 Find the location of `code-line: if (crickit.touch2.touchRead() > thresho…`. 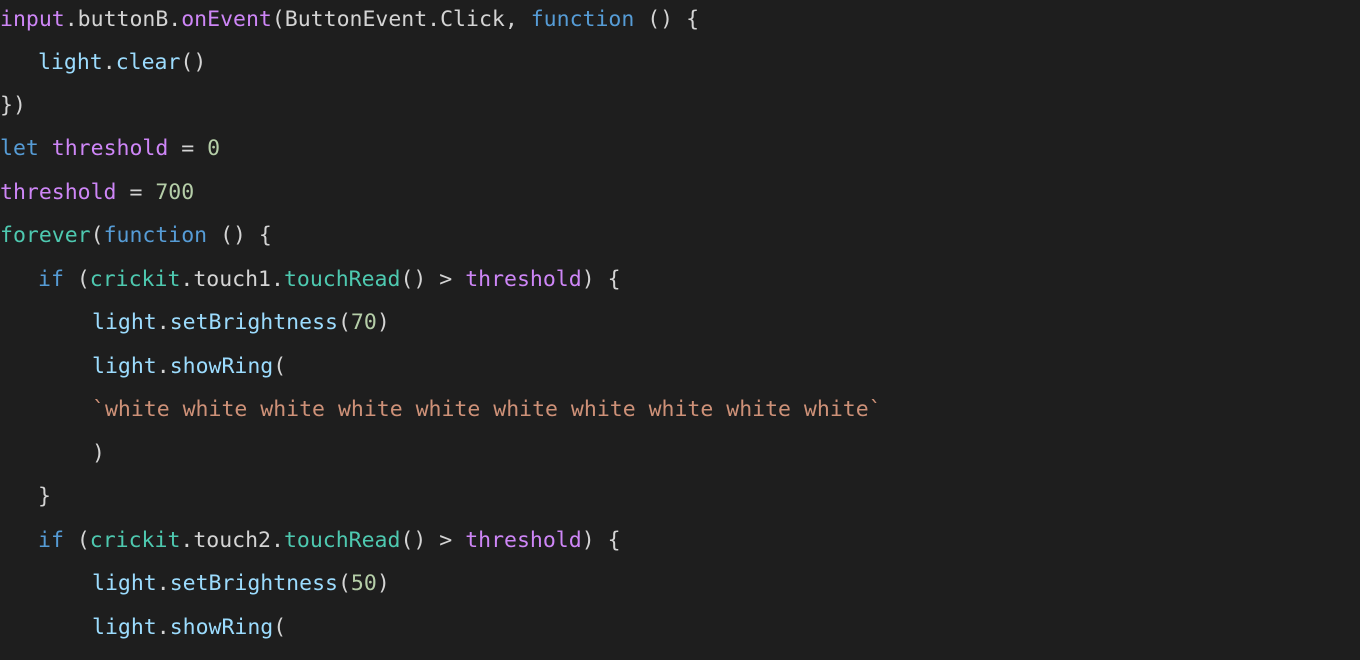

code-line: if (crickit.touch2.touchRead() > thresho… is located at coordinates (329, 541).